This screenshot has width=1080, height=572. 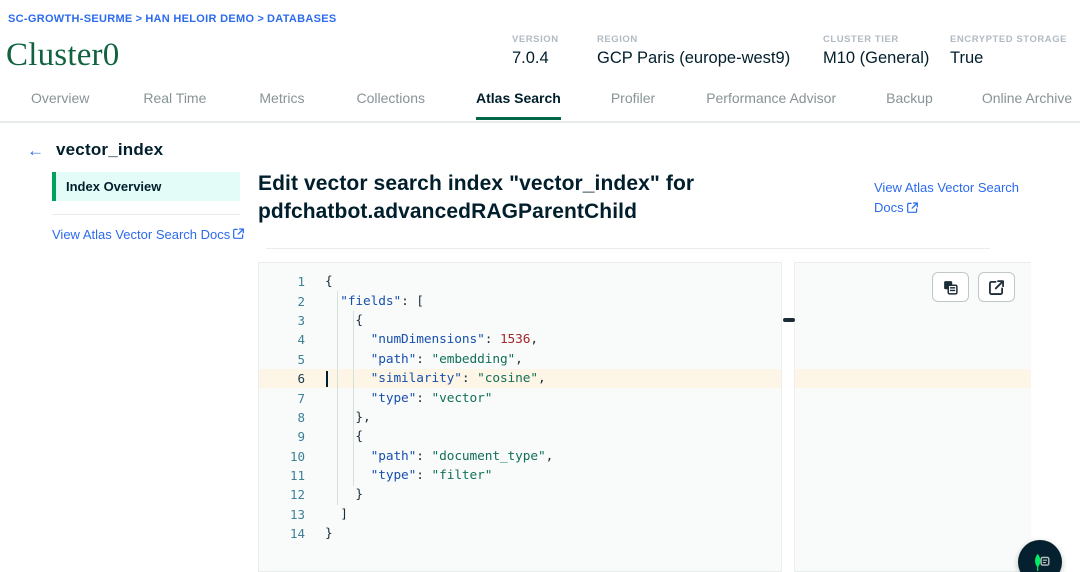 I want to click on line-number: 3, so click(x=301, y=320).